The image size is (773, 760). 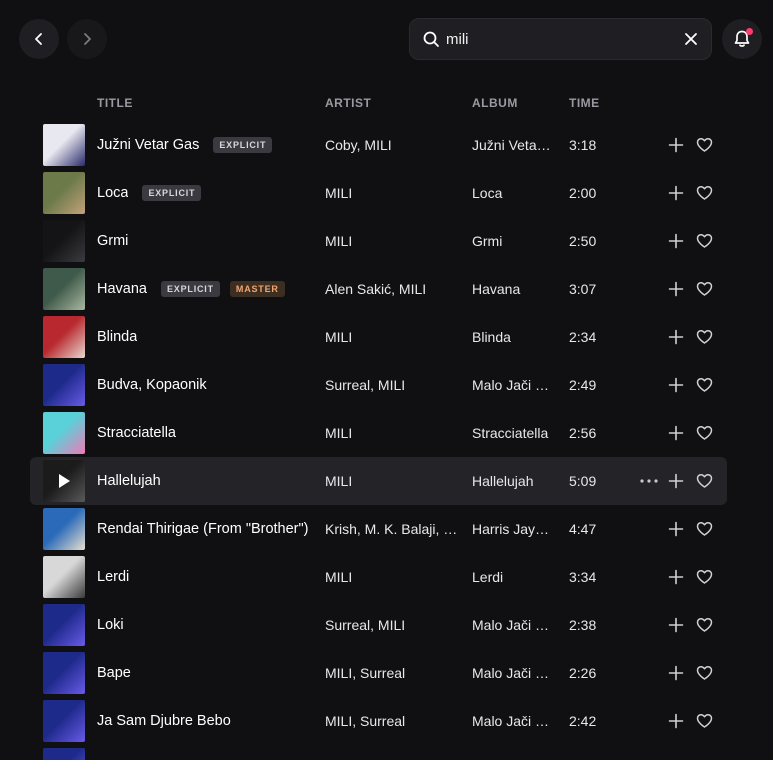 I want to click on close-icon, so click(x=691, y=39).